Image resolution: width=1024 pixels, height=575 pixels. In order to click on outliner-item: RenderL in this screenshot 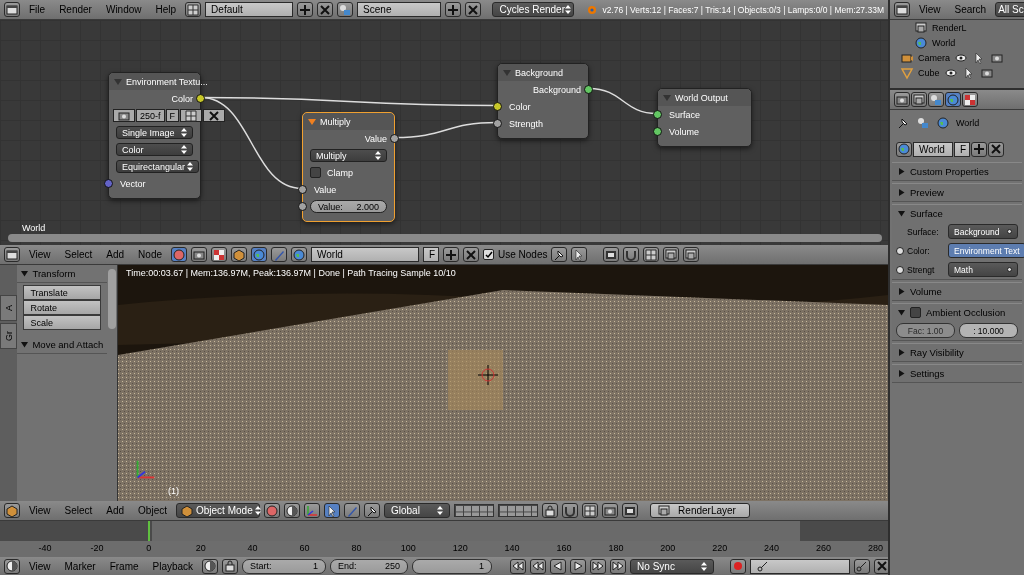, I will do `click(957, 27)`.